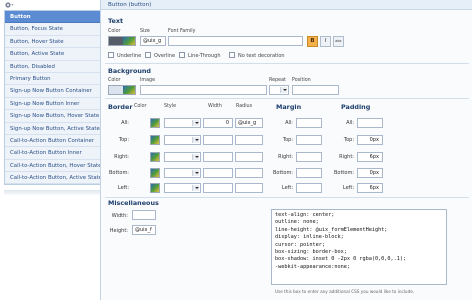 This screenshot has width=472, height=300. Describe the element at coordinates (370, 157) in the screenshot. I see `padding-right-input: 6px` at that location.